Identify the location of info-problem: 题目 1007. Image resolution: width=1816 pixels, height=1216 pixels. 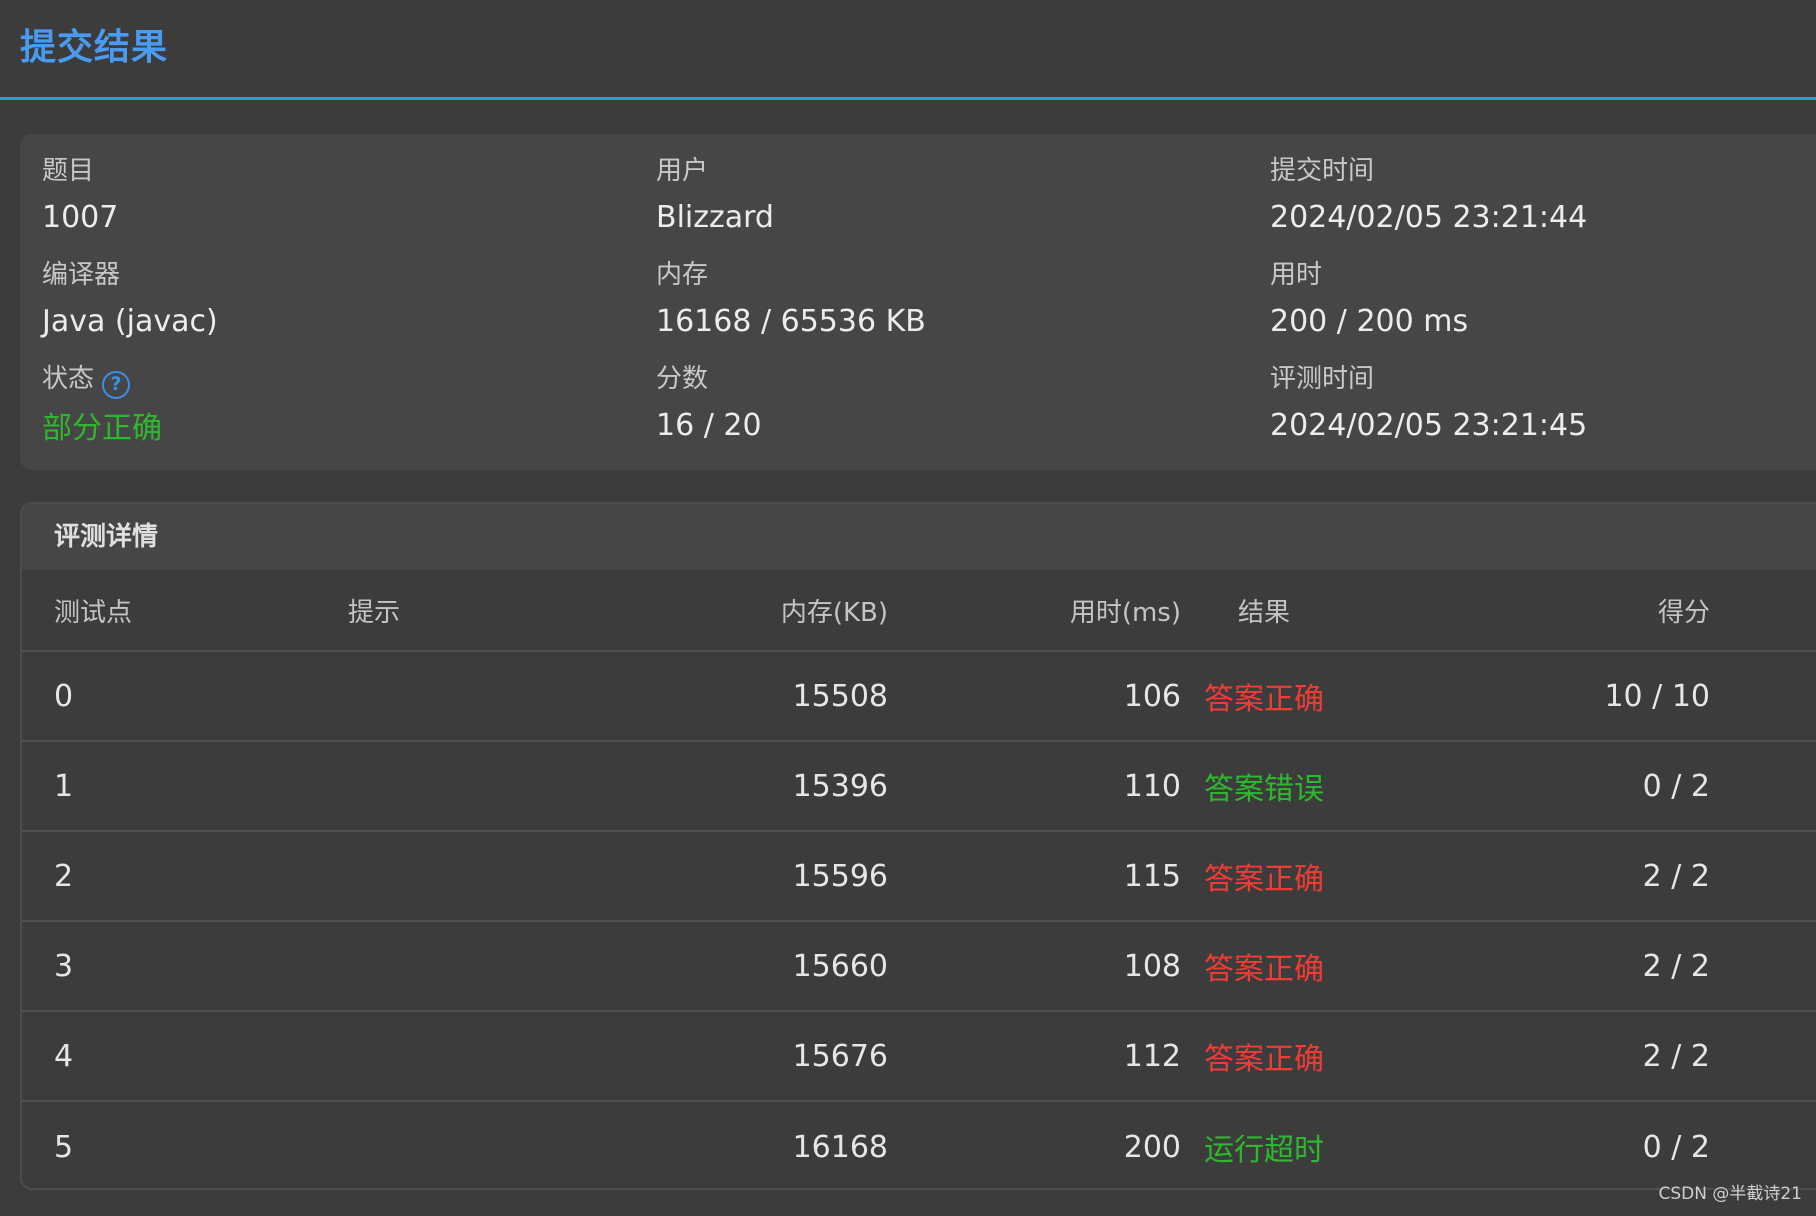
(80, 196).